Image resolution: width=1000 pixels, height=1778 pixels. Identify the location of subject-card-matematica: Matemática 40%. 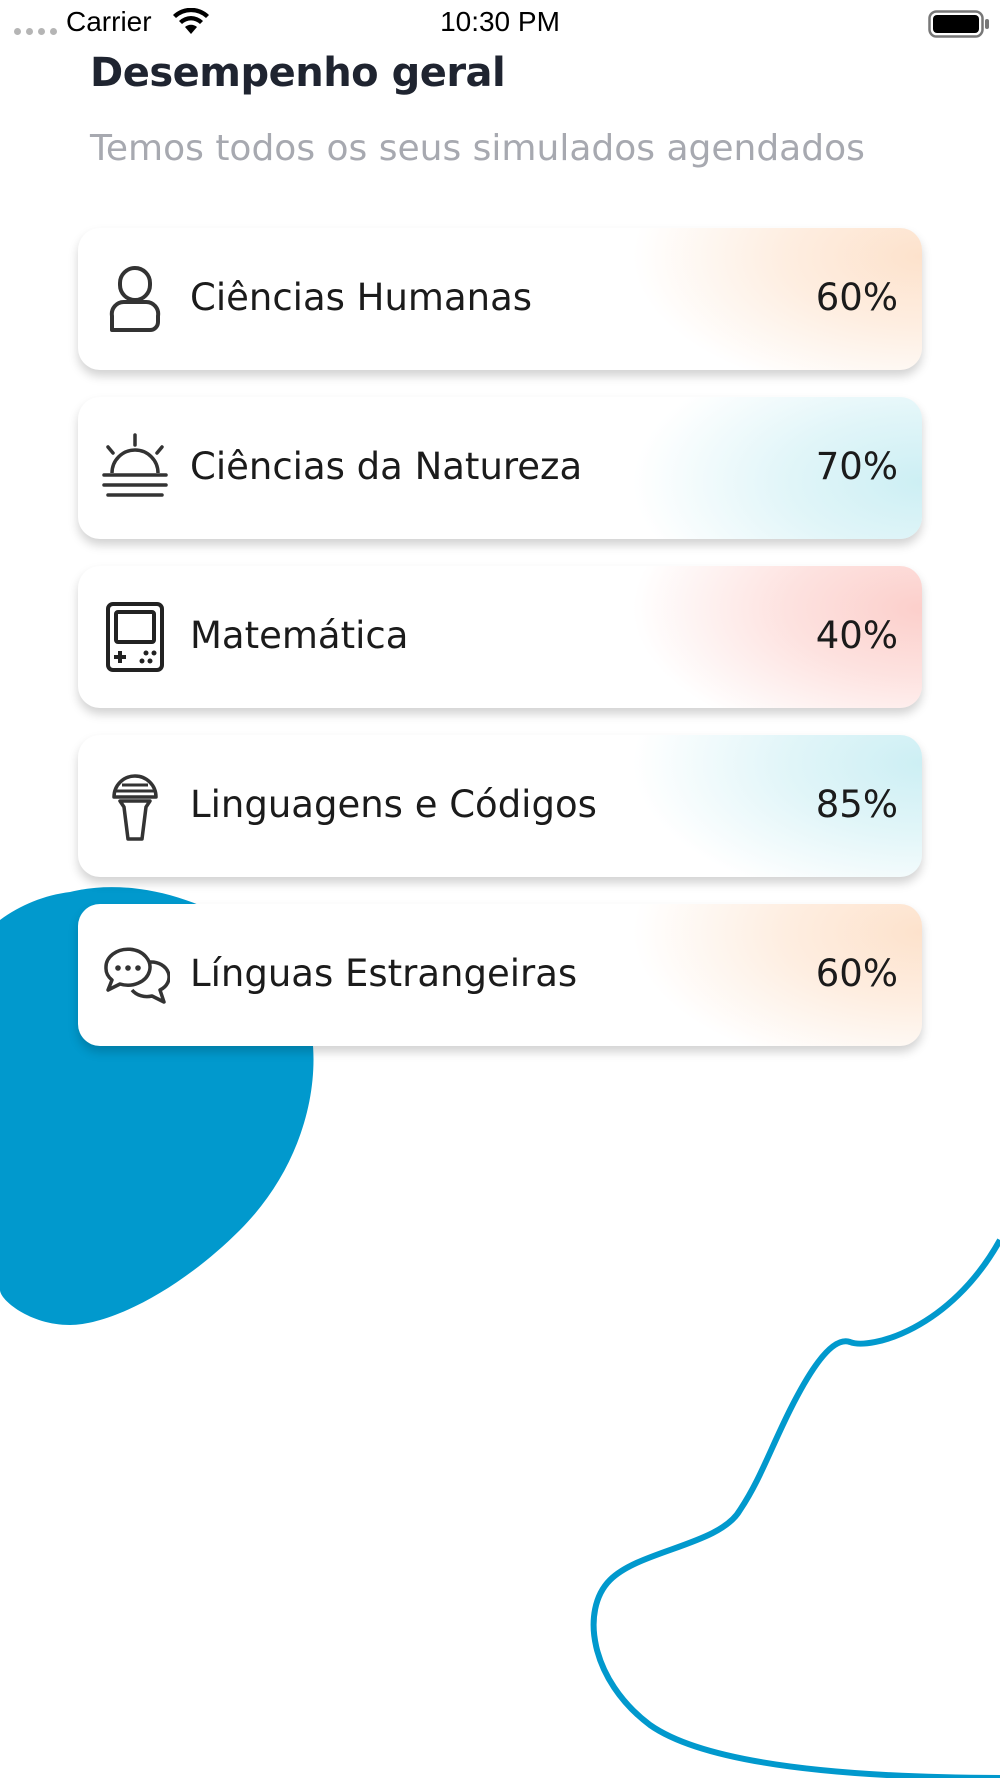
(500, 637).